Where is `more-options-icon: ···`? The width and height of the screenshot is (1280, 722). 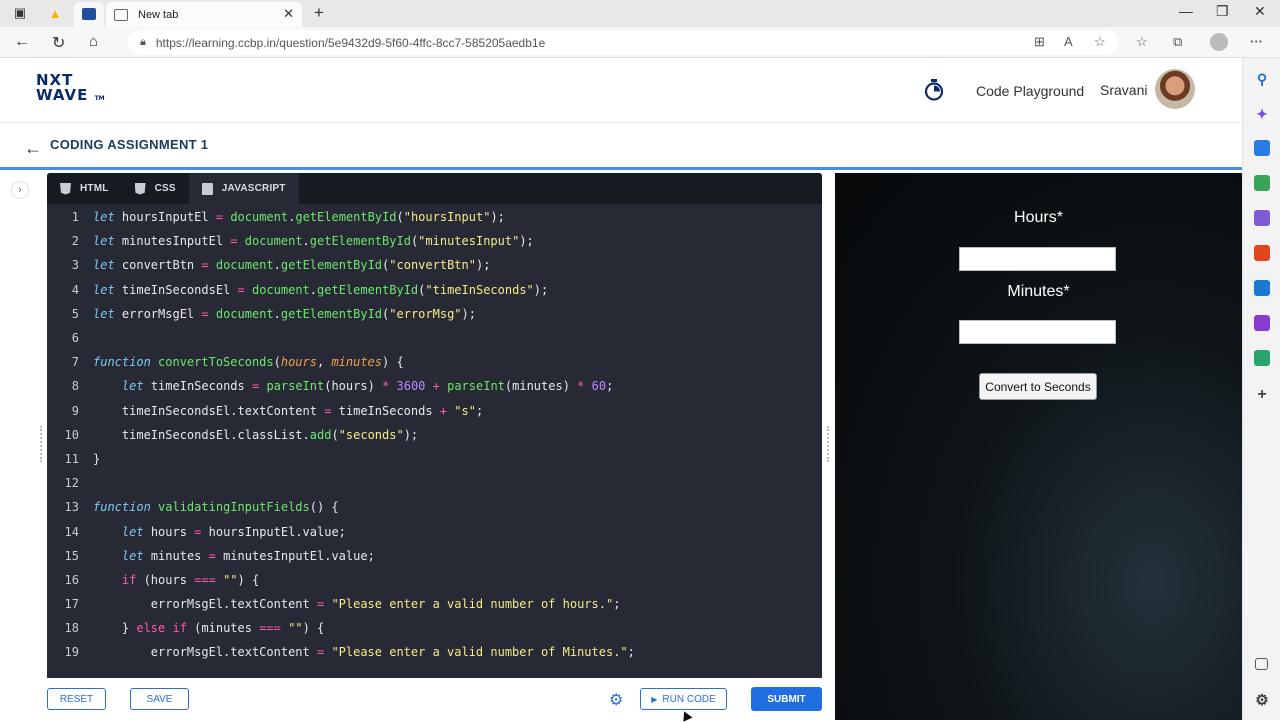
more-options-icon: ··· is located at coordinates (1256, 41).